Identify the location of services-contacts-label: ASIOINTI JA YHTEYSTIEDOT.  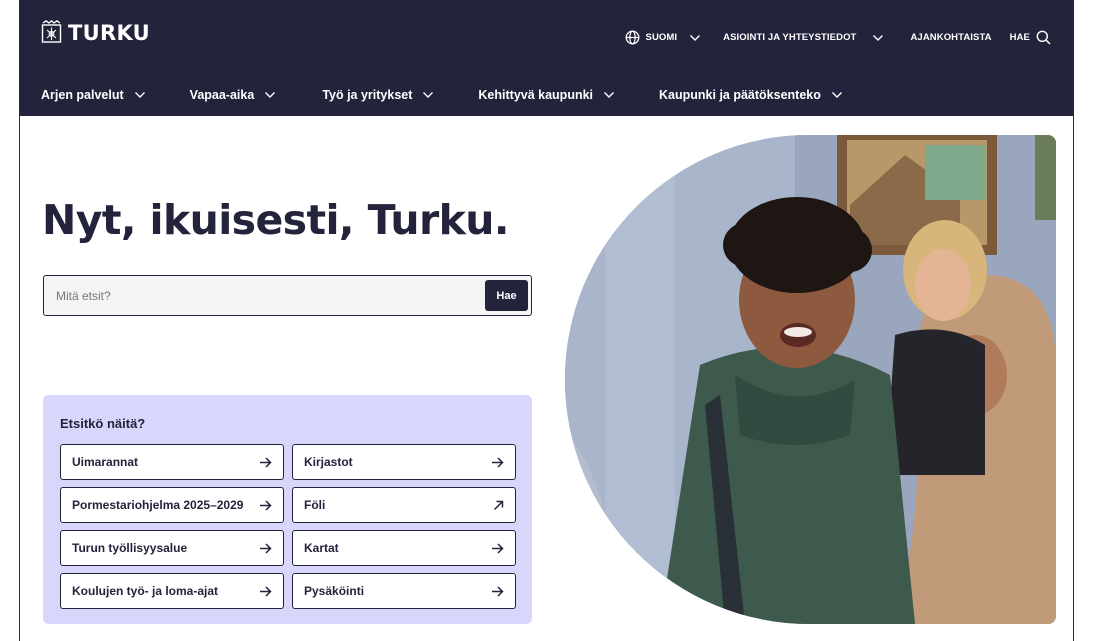
(790, 37).